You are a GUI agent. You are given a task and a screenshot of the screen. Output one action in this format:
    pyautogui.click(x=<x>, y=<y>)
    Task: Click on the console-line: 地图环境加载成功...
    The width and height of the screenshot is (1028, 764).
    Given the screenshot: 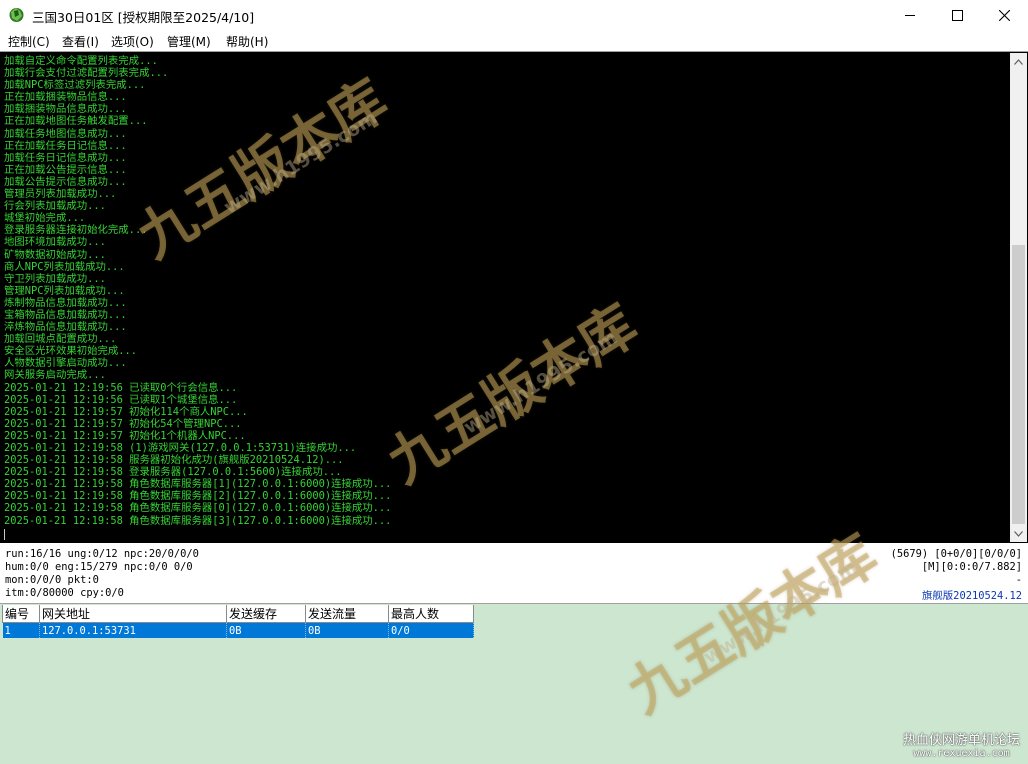 What is the action you would take?
    pyautogui.click(x=55, y=242)
    